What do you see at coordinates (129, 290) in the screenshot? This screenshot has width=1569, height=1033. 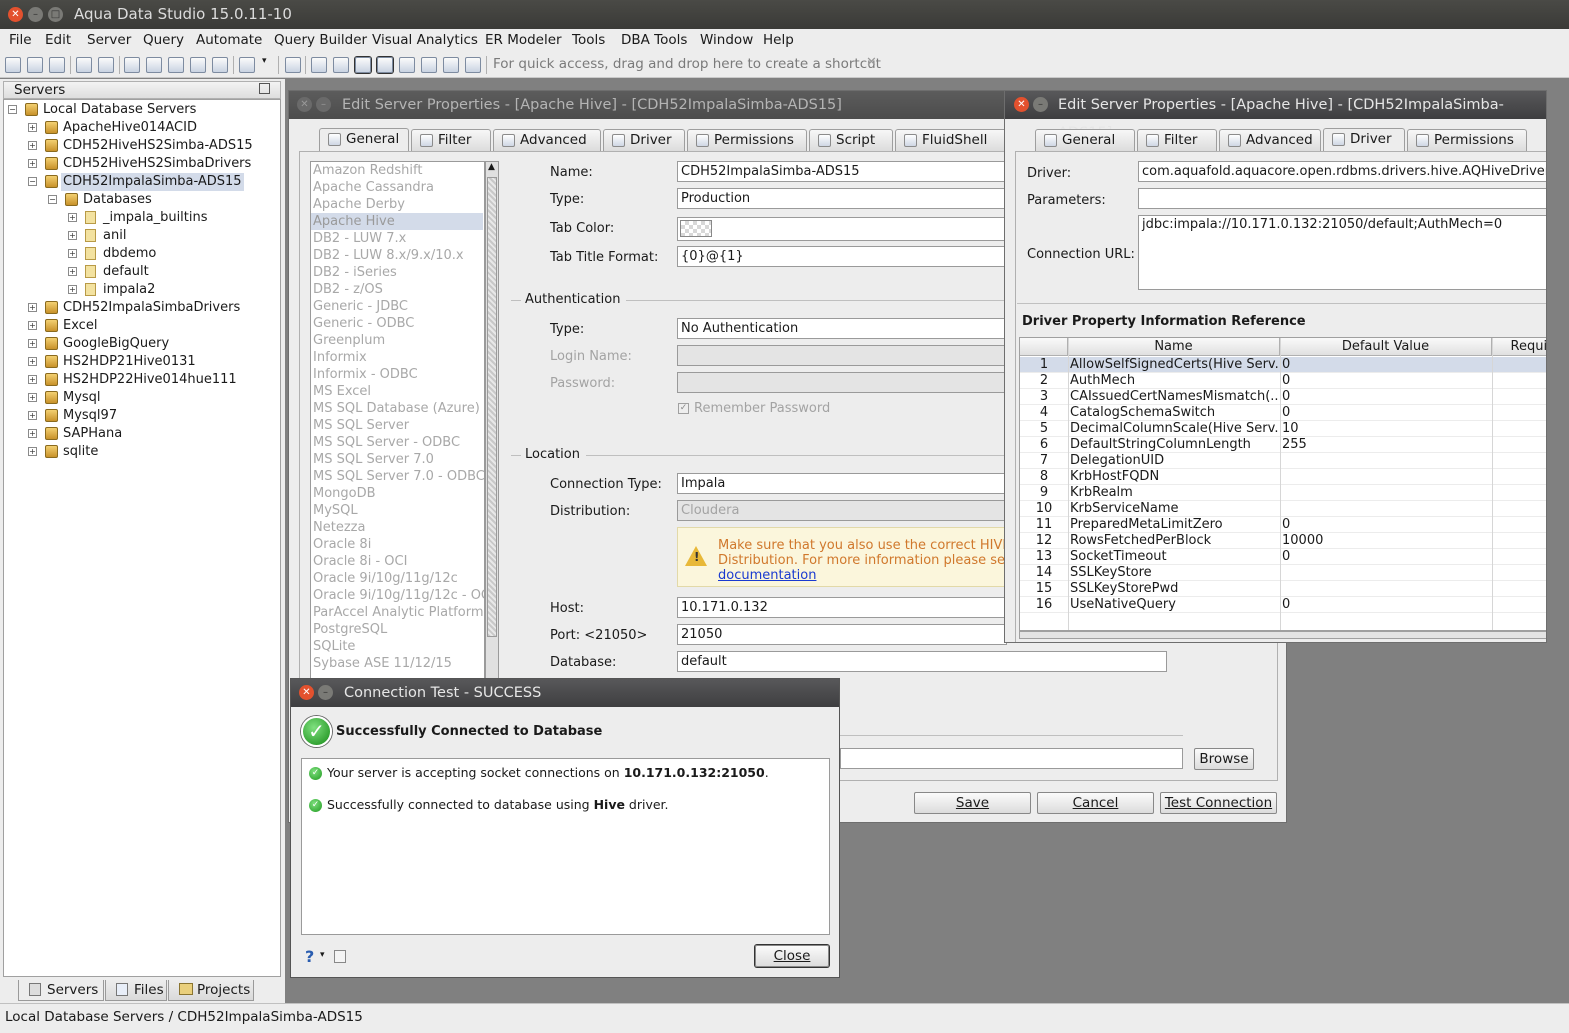 I see `tree-database-item: impala2` at bounding box center [129, 290].